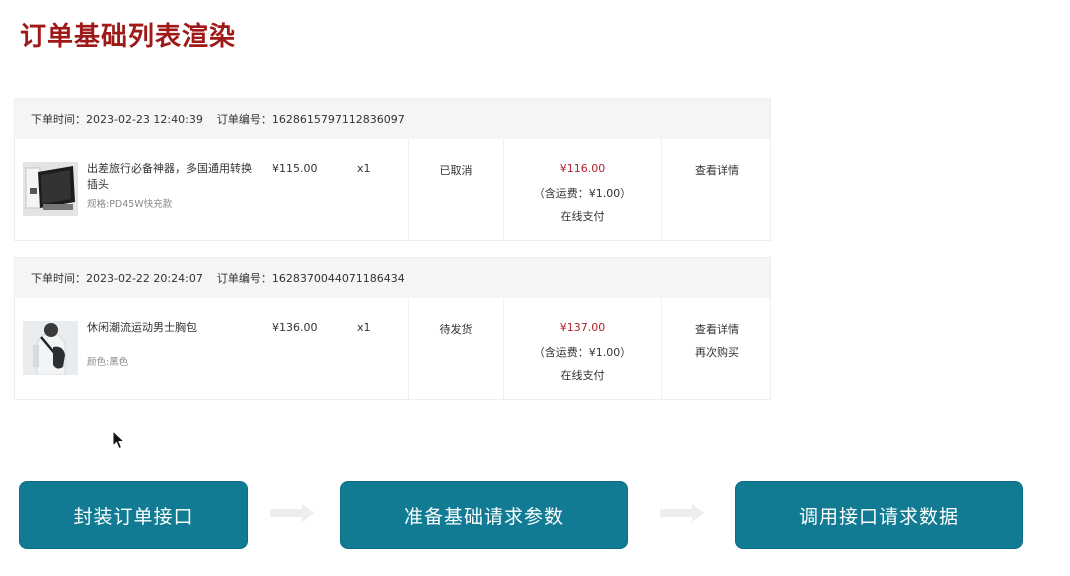 Image resolution: width=1070 pixels, height=576 pixels. I want to click on order-number-value: 1628615797112836097, so click(338, 119).